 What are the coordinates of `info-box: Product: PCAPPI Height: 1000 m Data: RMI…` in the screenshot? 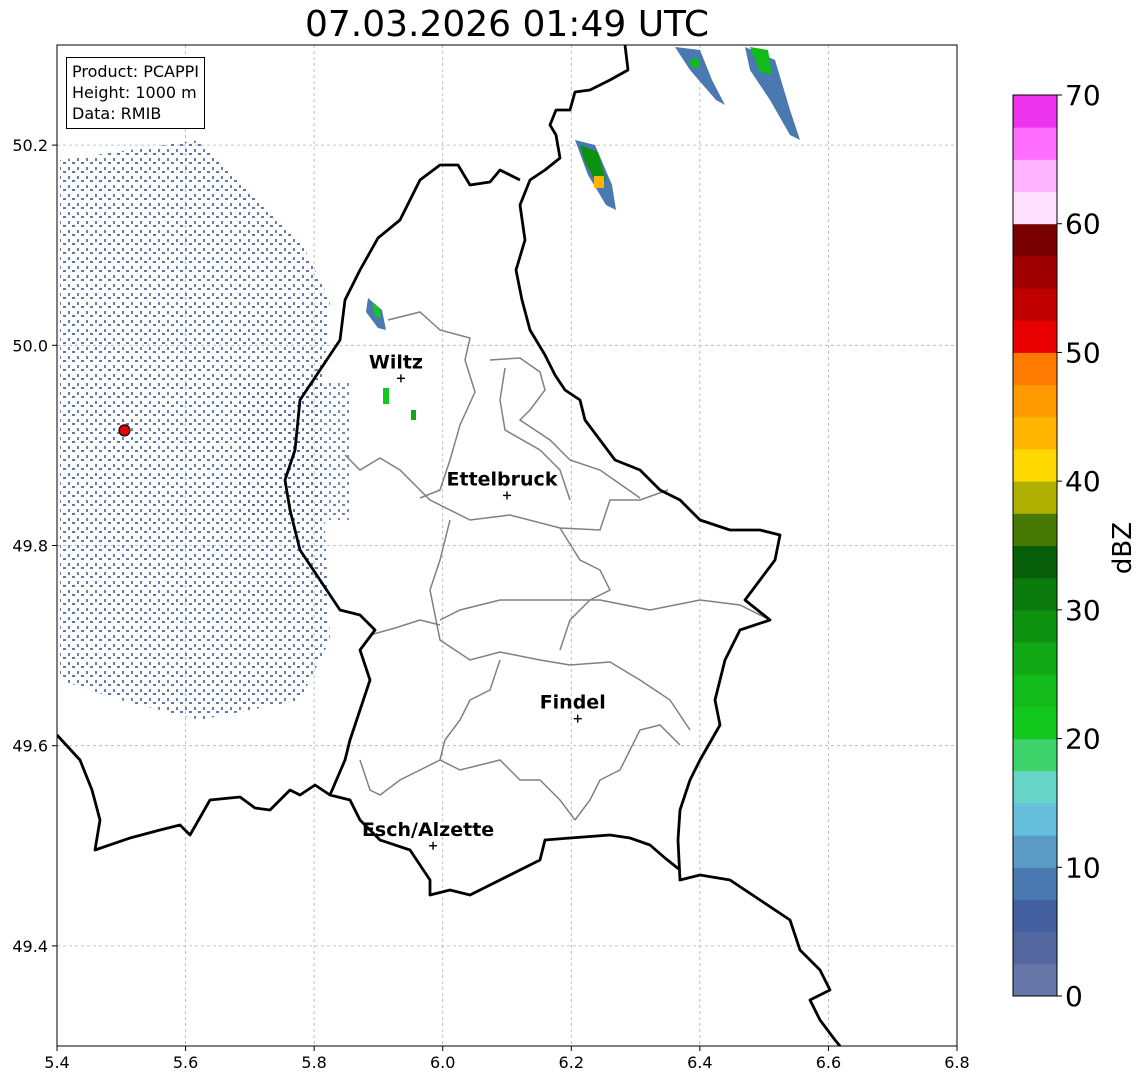 It's located at (136, 93).